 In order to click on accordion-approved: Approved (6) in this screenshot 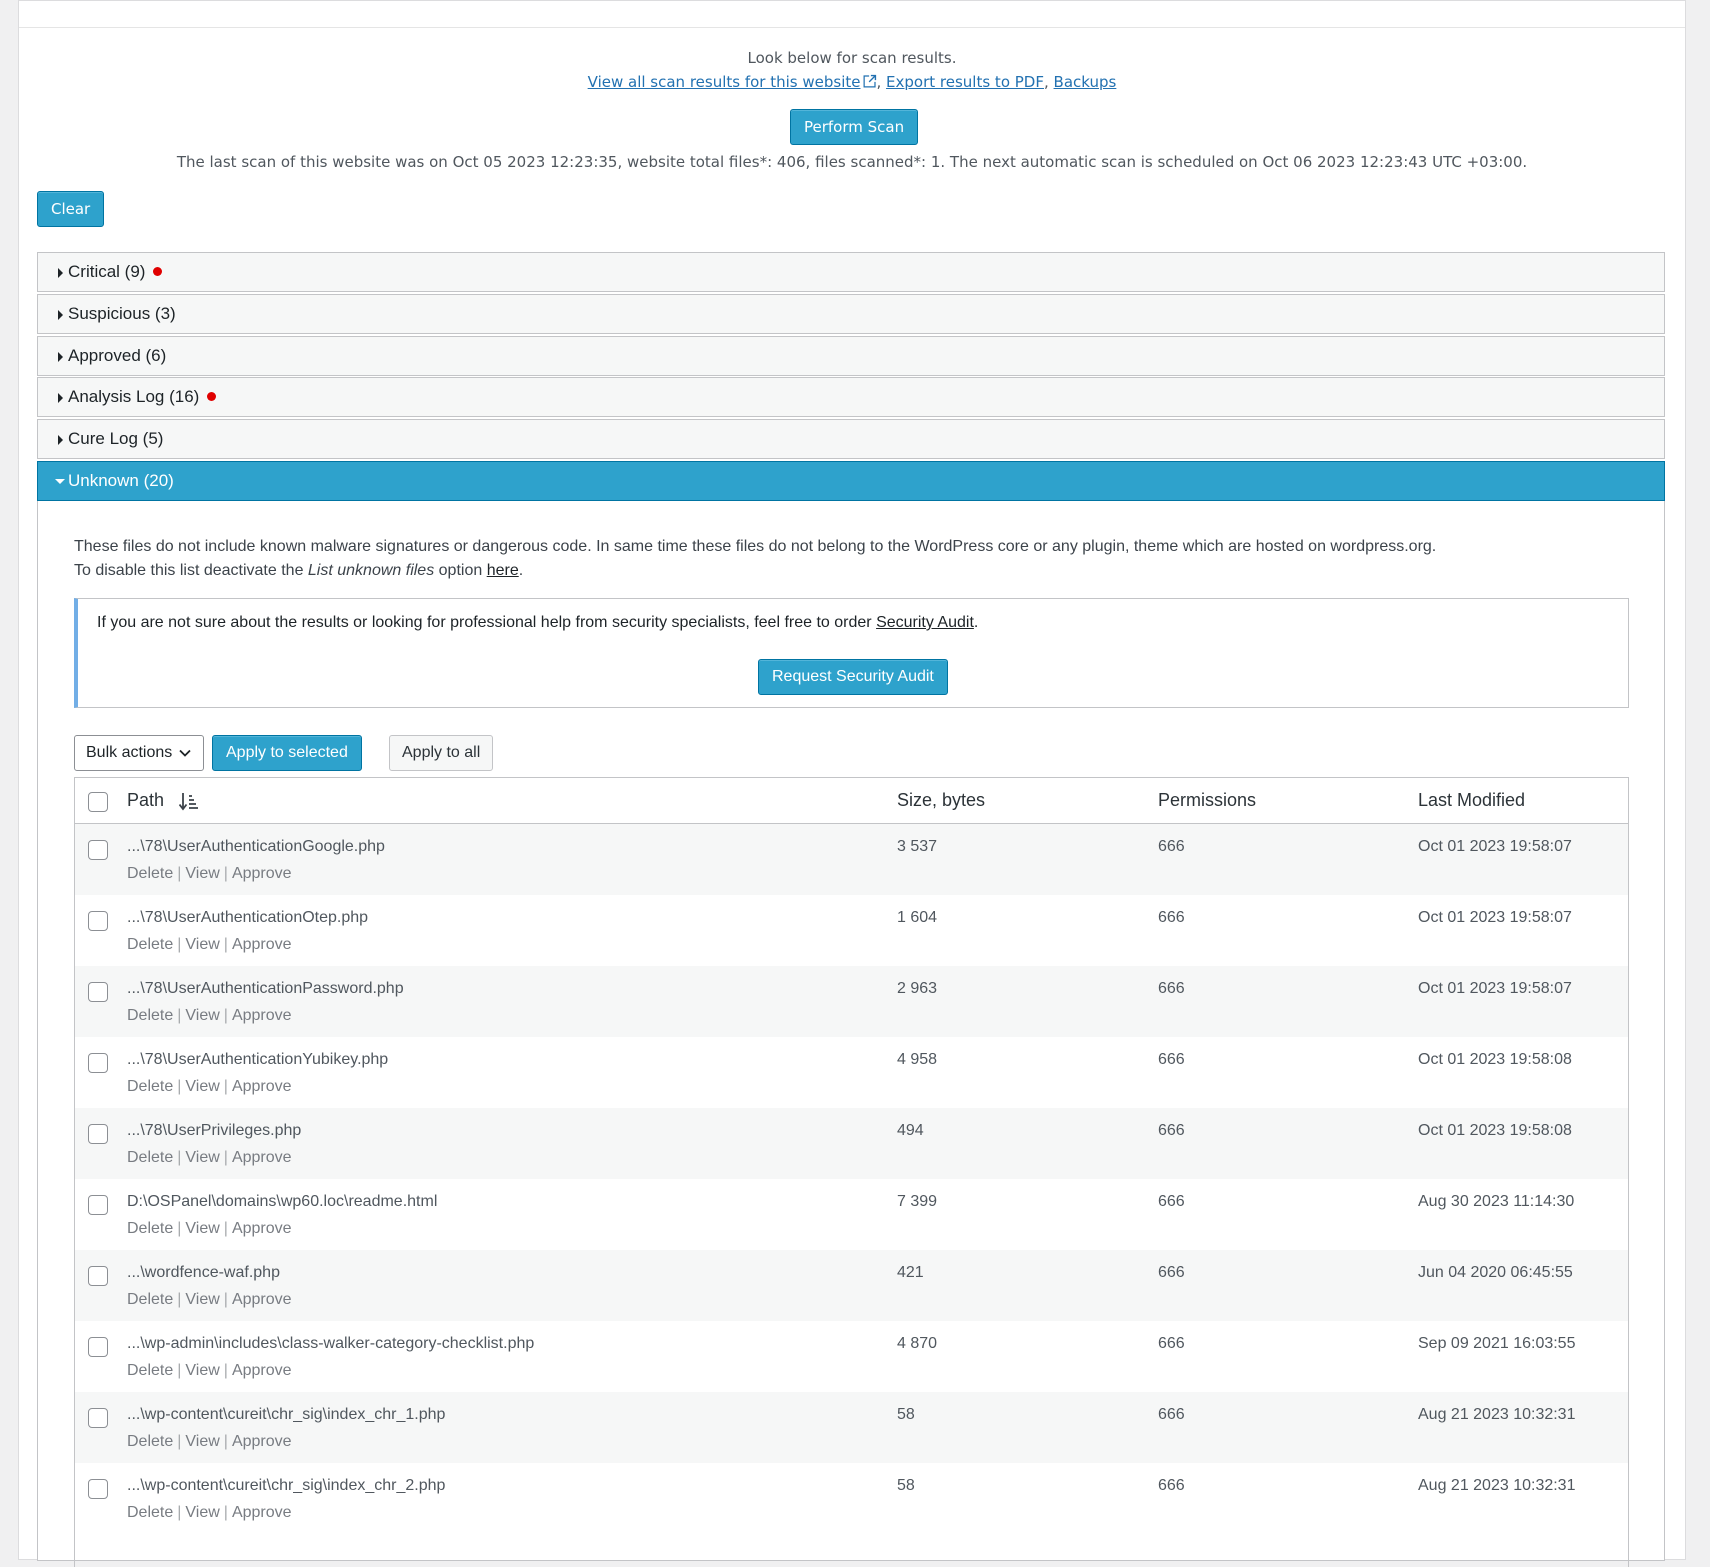, I will do `click(851, 356)`.